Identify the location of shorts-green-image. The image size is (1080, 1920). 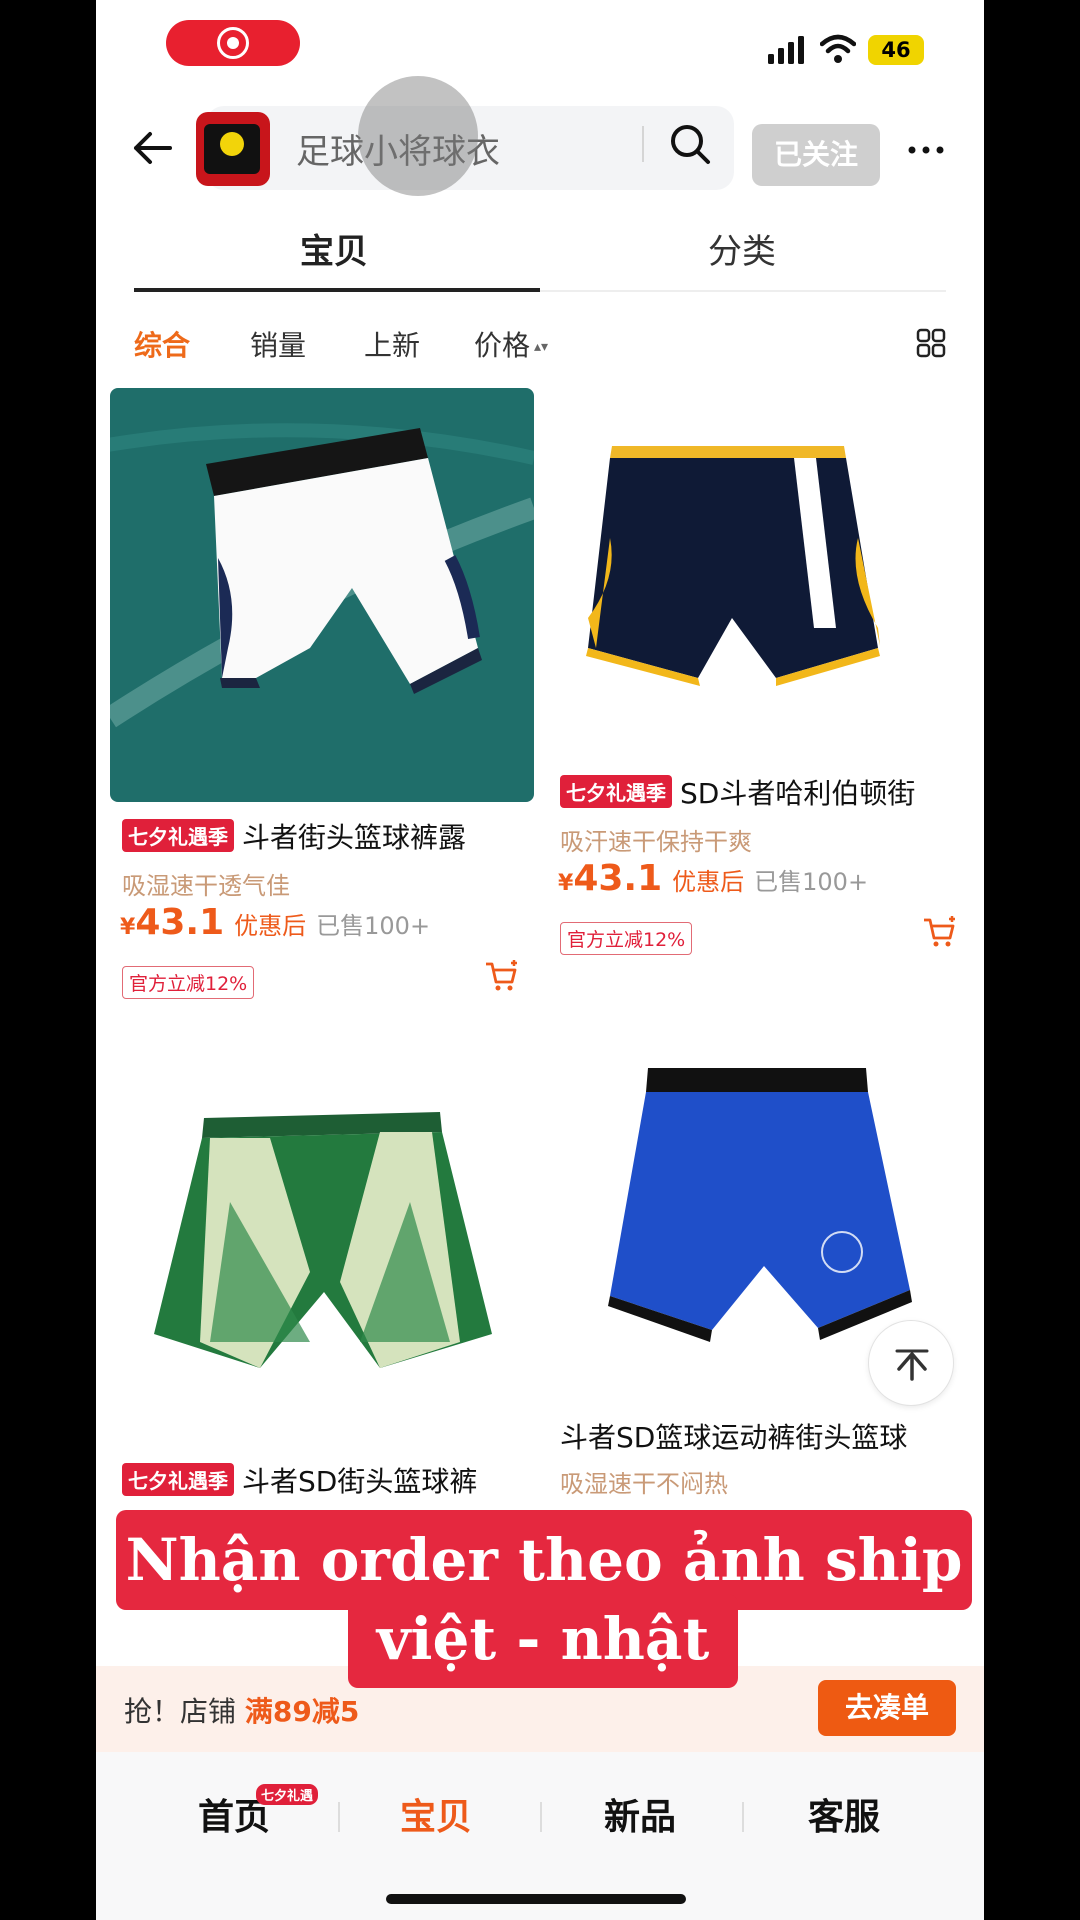
(322, 1242).